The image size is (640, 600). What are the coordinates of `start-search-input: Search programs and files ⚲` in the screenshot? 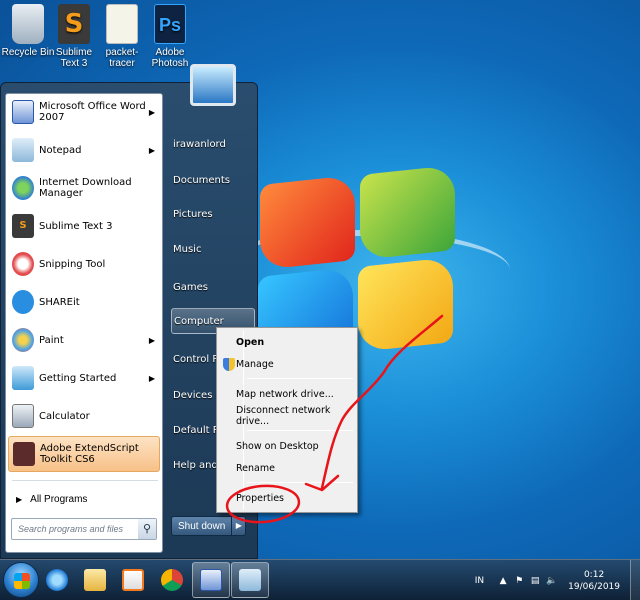 It's located at (84, 529).